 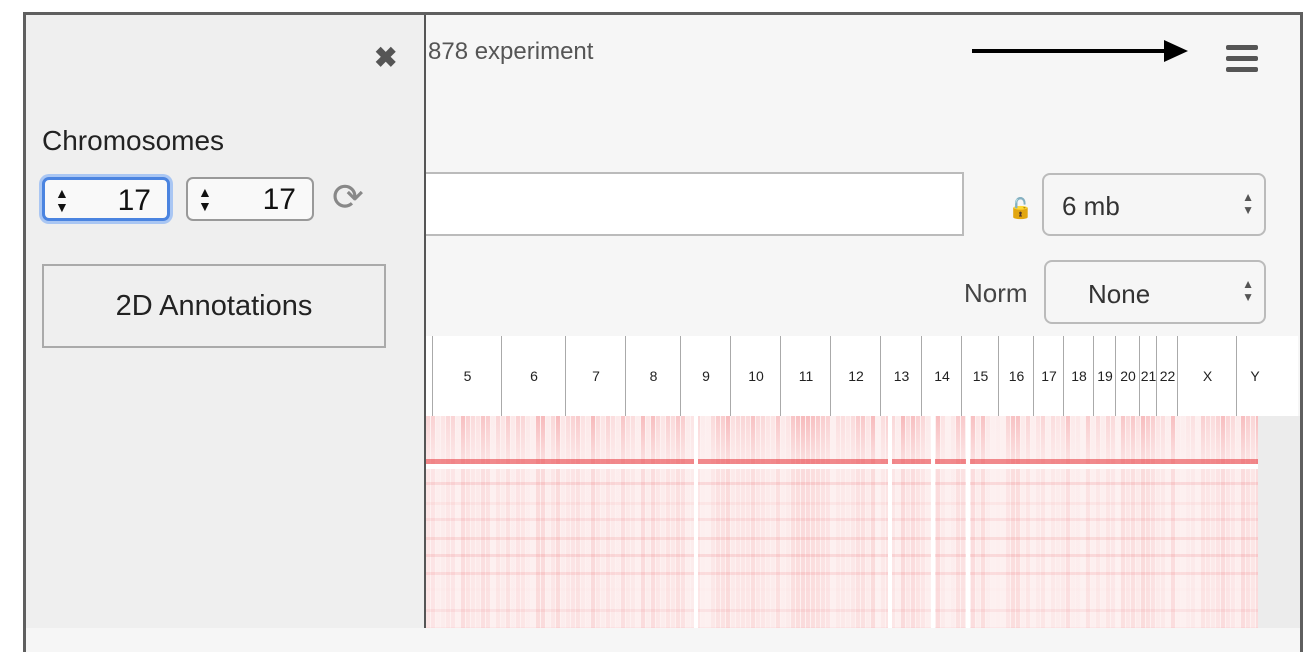 What do you see at coordinates (705, 376) in the screenshot?
I see `chromosome-label-9: 9` at bounding box center [705, 376].